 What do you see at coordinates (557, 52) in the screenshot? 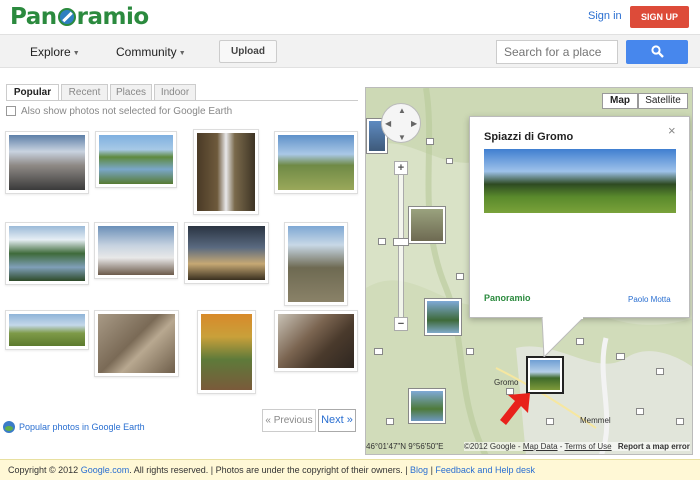
I see `search-input` at bounding box center [557, 52].